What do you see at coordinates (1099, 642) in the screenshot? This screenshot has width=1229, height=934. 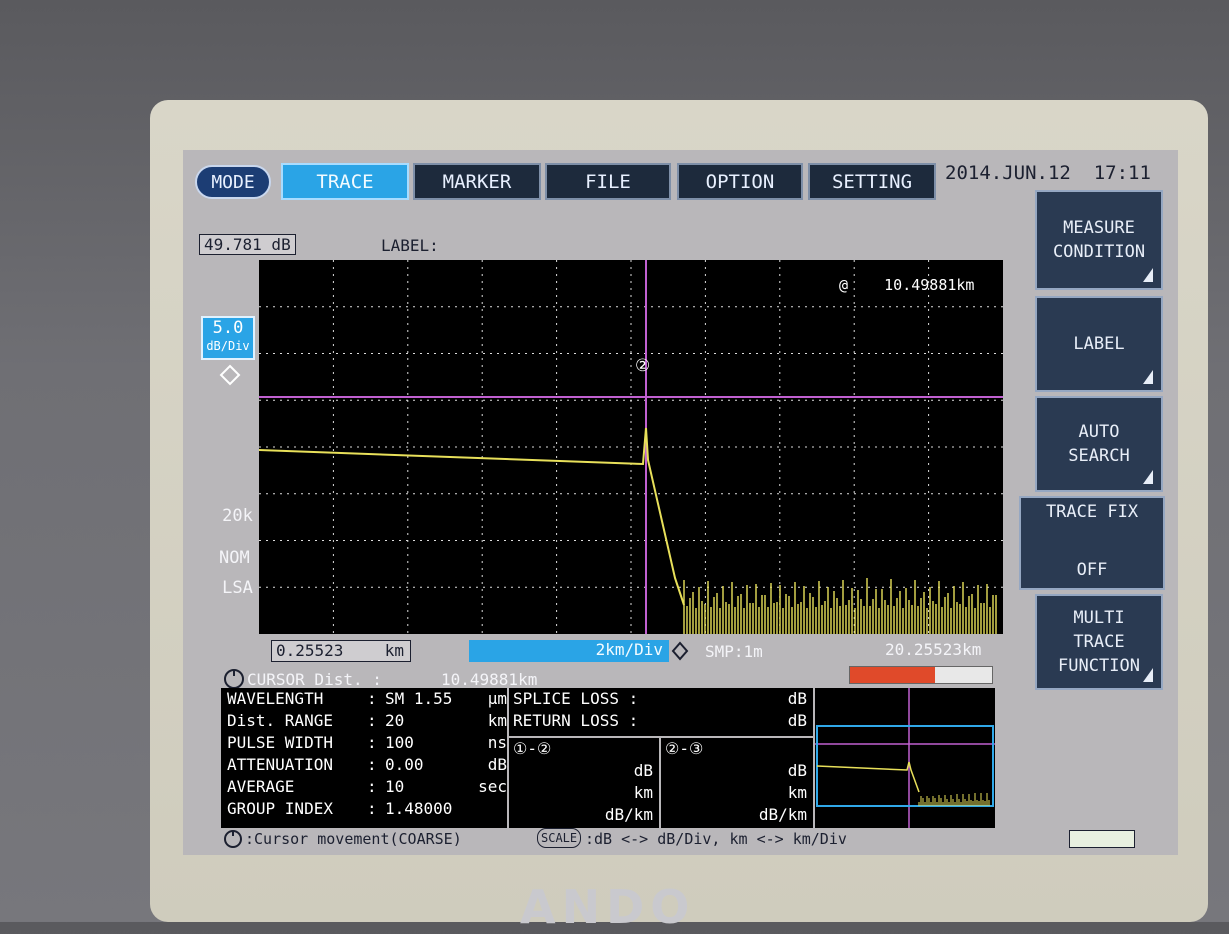 I see `multi-trace-function-button: MULTI TRACE FUNCTION` at bounding box center [1099, 642].